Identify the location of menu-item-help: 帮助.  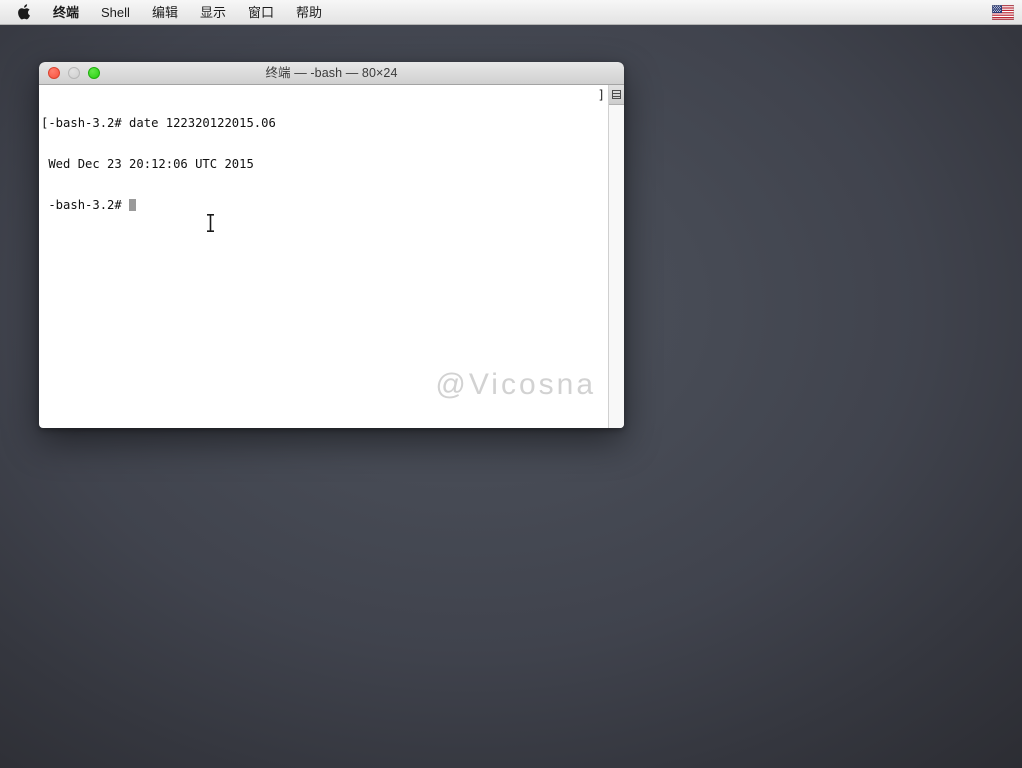
(309, 12).